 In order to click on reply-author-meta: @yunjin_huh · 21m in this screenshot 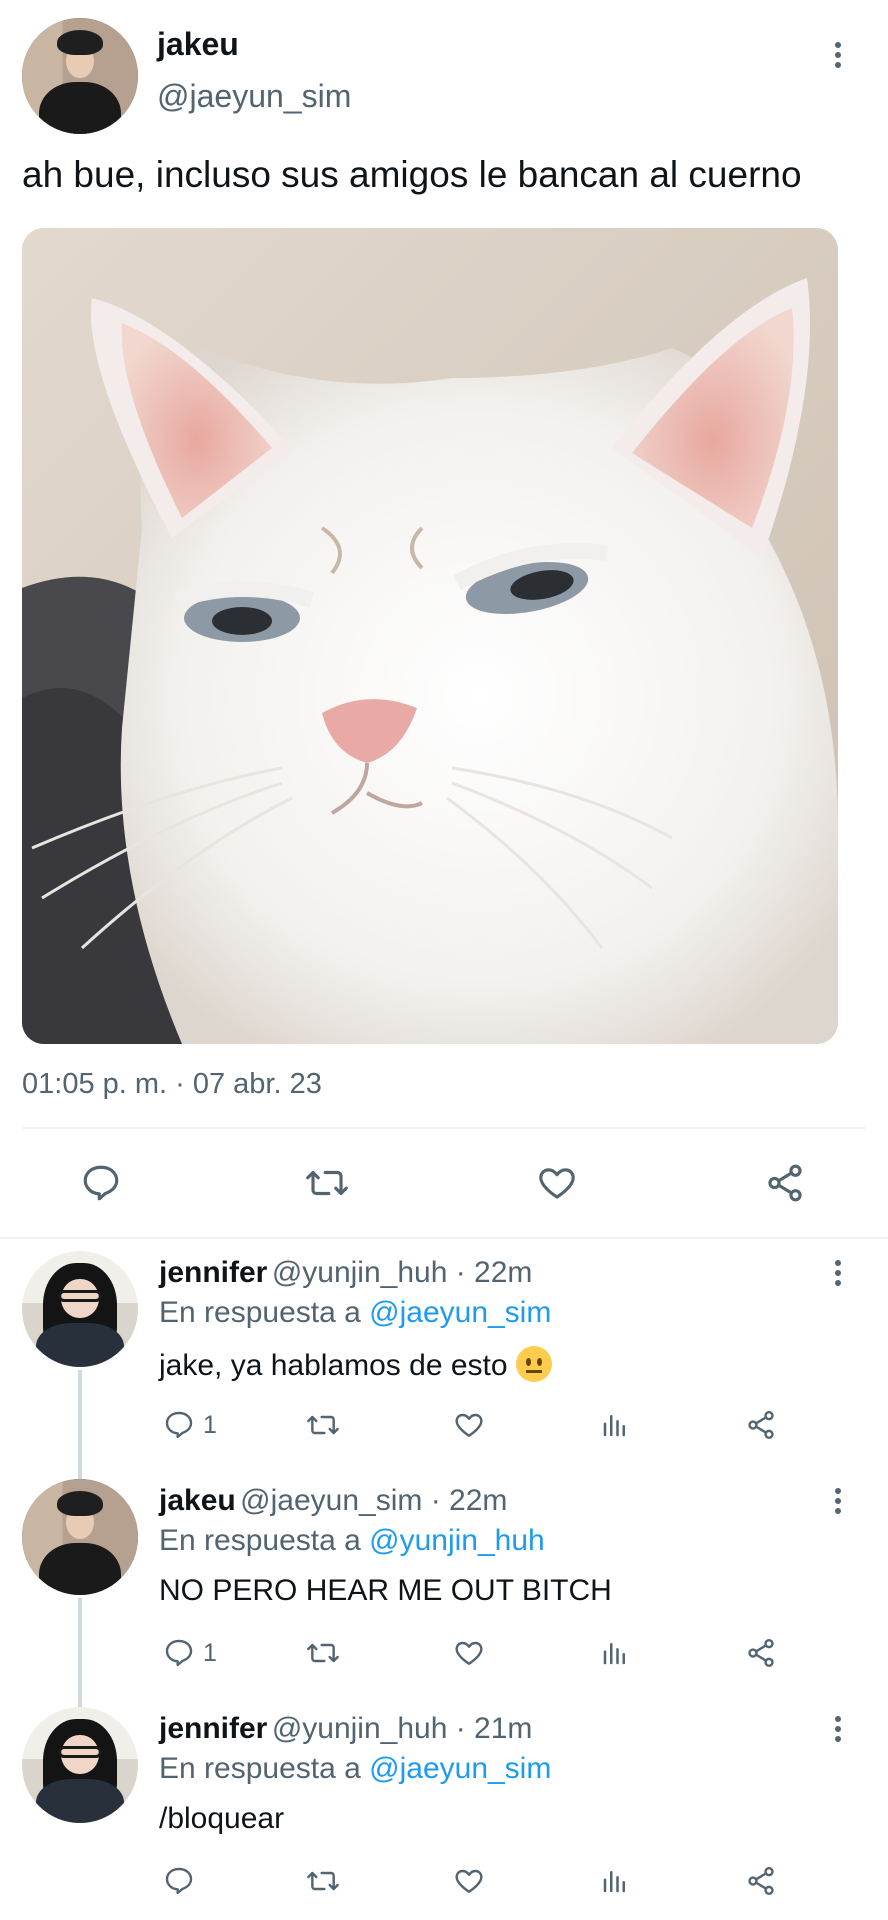, I will do `click(402, 1728)`.